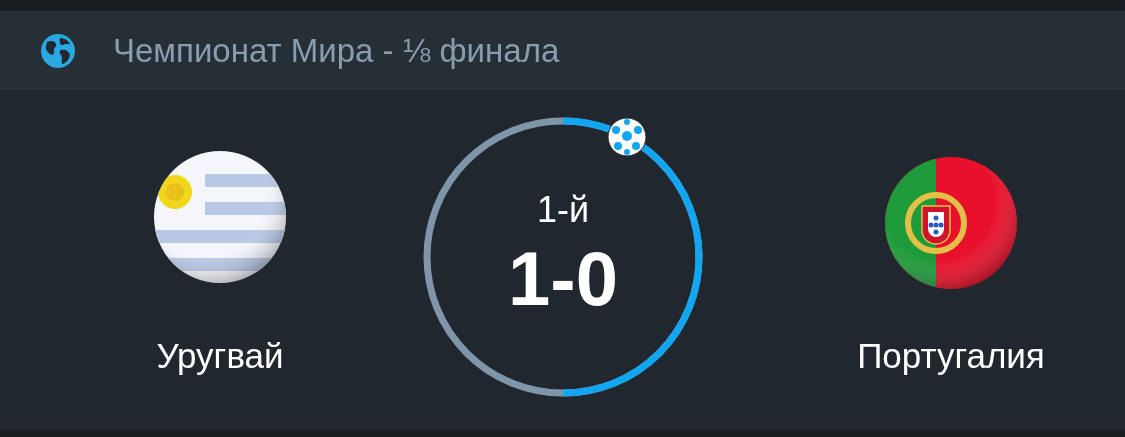 The height and width of the screenshot is (437, 1125). Describe the element at coordinates (336, 50) in the screenshot. I see `tournament-title: Чемпионат Мира - ⅛ финала` at that location.